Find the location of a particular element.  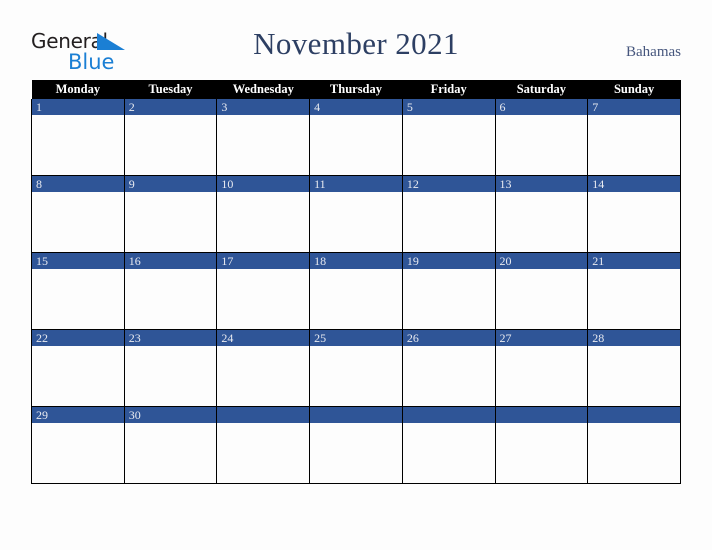

calendar-day-cell: 22 is located at coordinates (78, 368).